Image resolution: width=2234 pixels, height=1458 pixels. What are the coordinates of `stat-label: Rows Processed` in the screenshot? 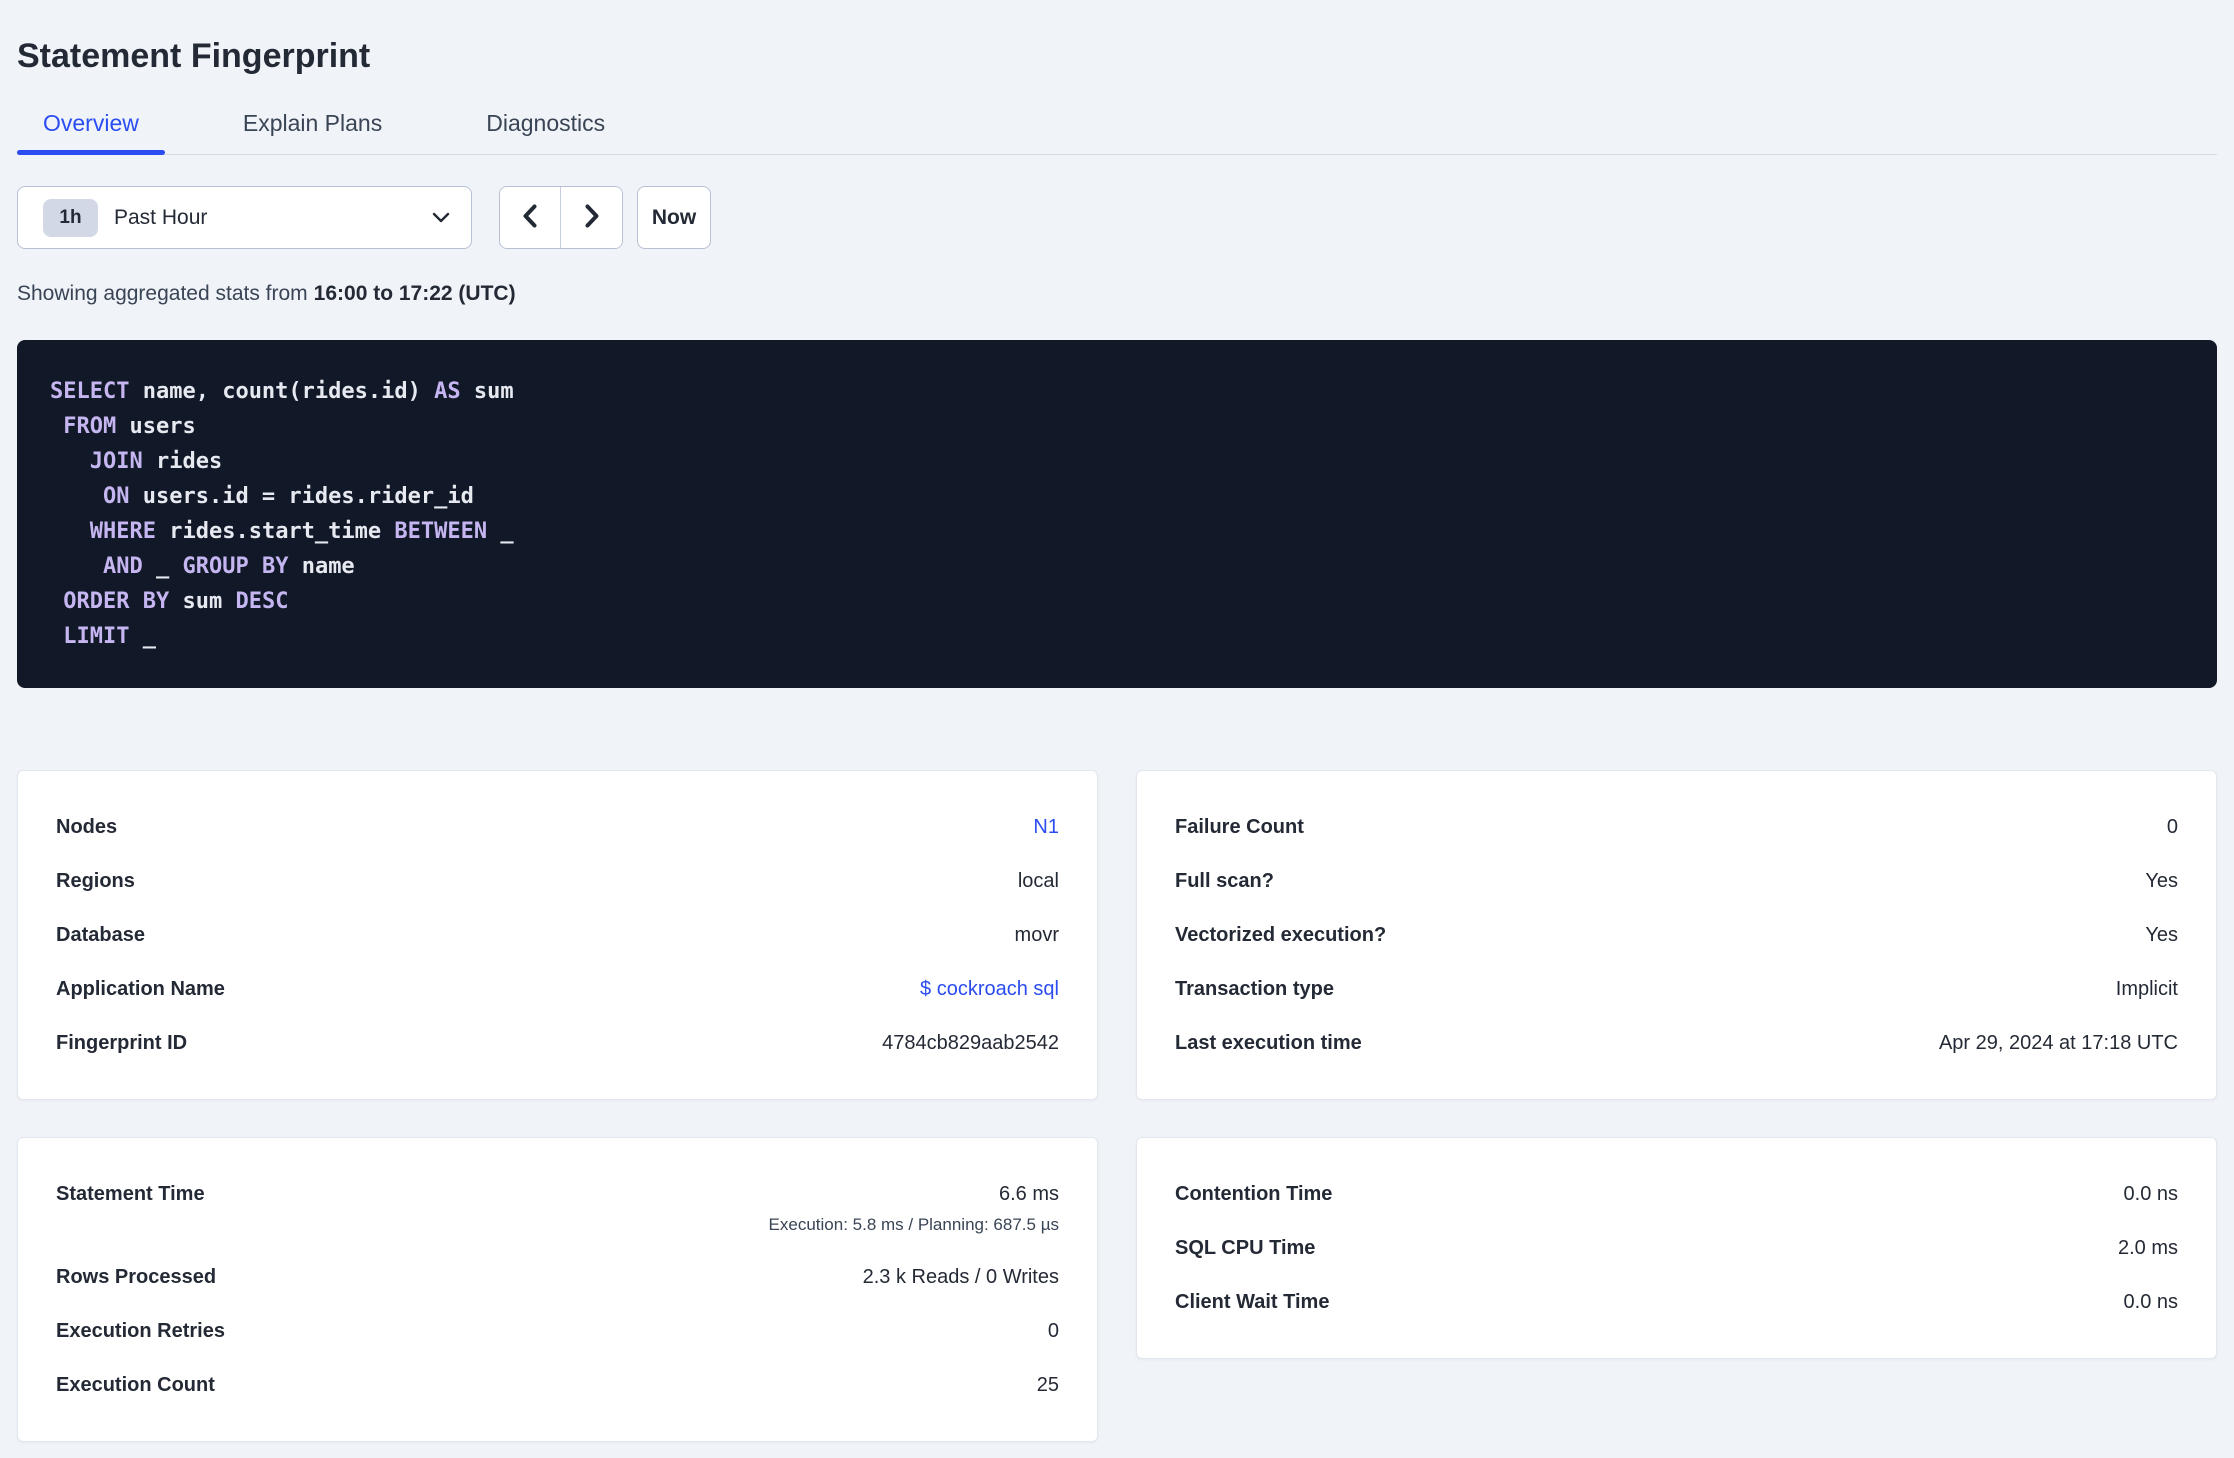 It's located at (136, 1277).